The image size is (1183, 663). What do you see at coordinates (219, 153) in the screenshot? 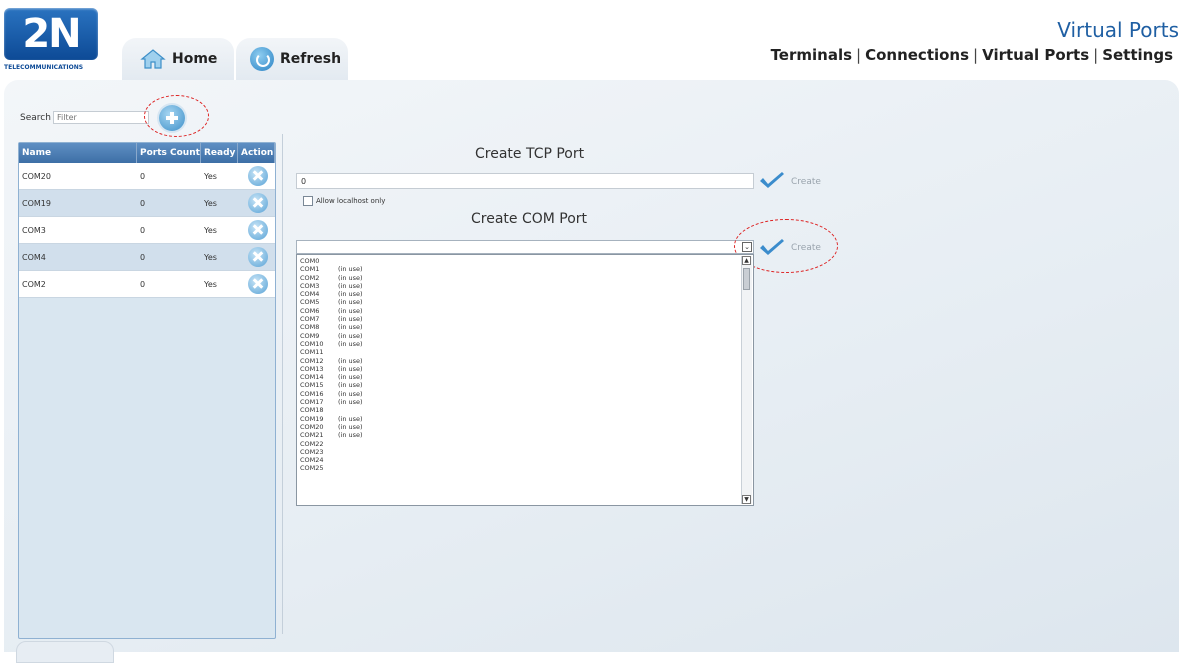
I see `column-header-ready: Ready` at bounding box center [219, 153].